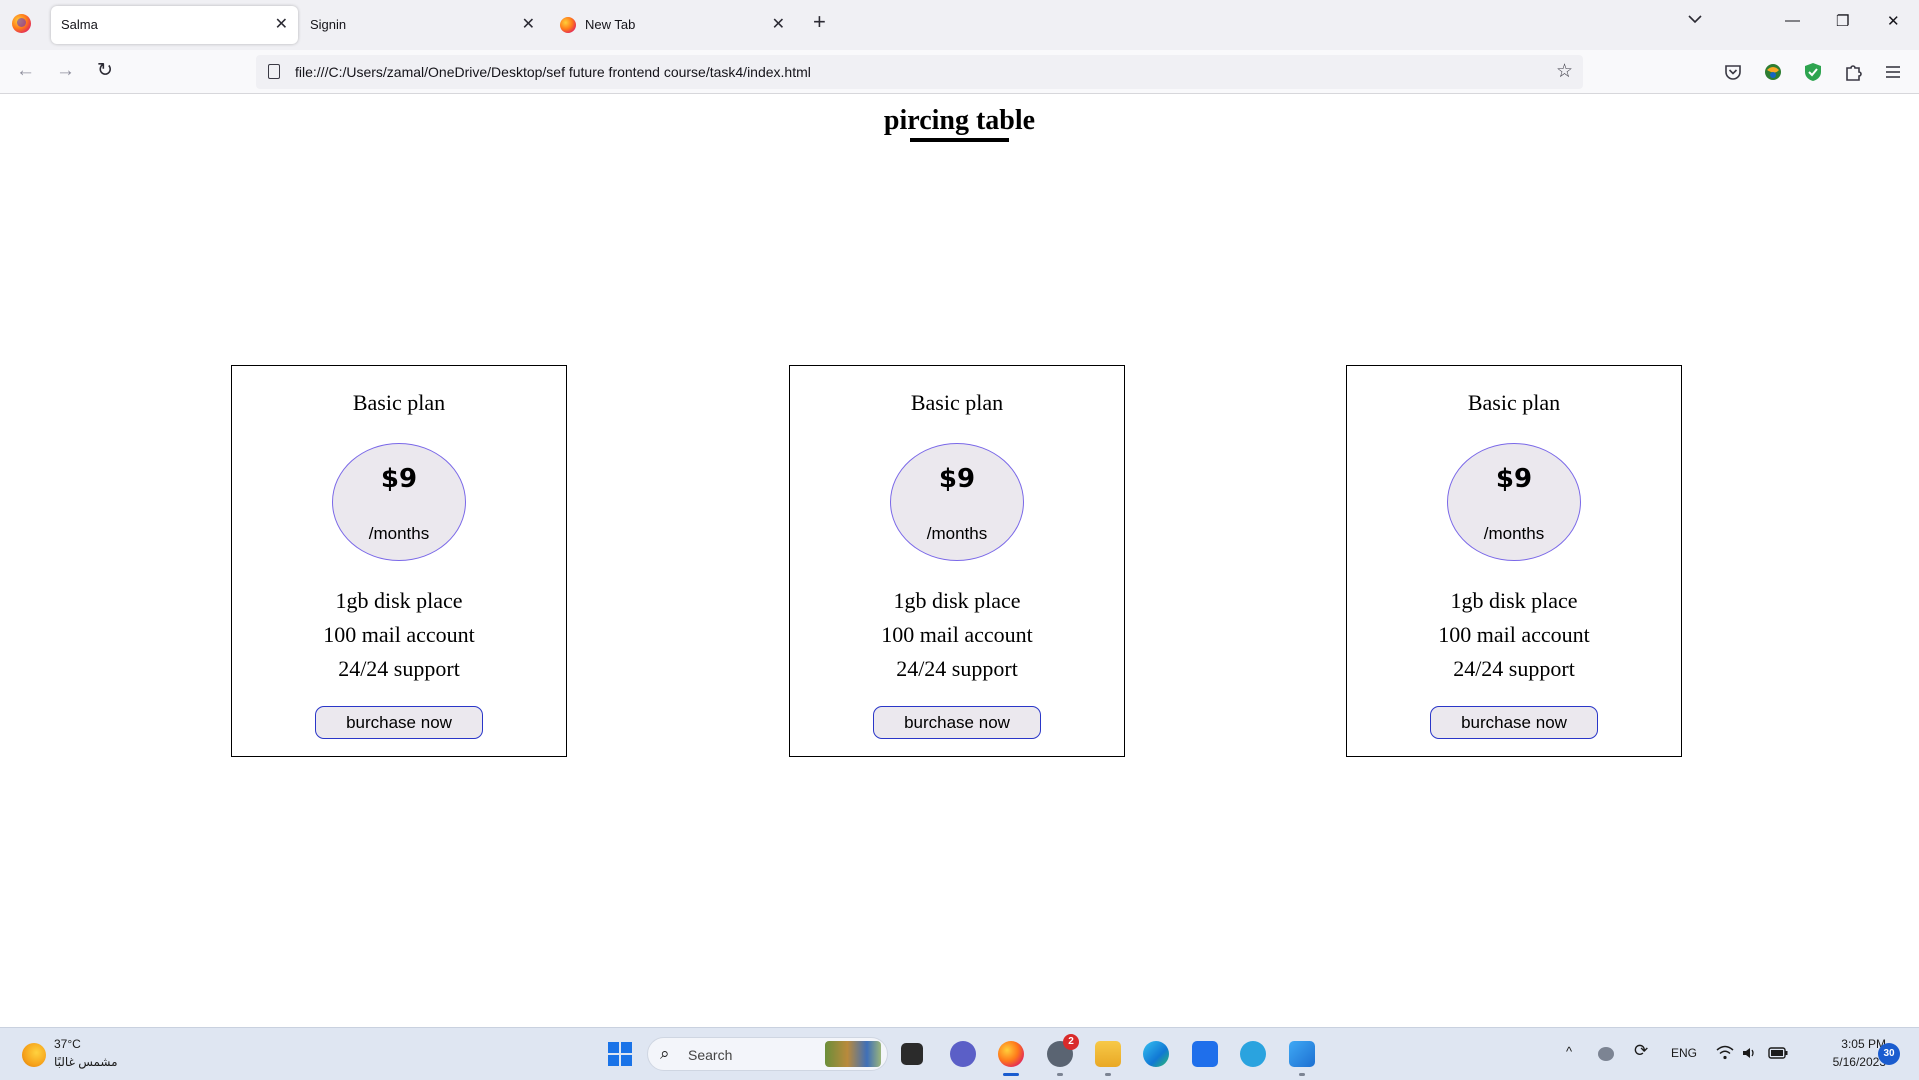  Describe the element at coordinates (959, 25) in the screenshot. I see `tab-bar: Salma ✕ Signin ✕ New Tab ✕ + — ❐ ✕` at that location.